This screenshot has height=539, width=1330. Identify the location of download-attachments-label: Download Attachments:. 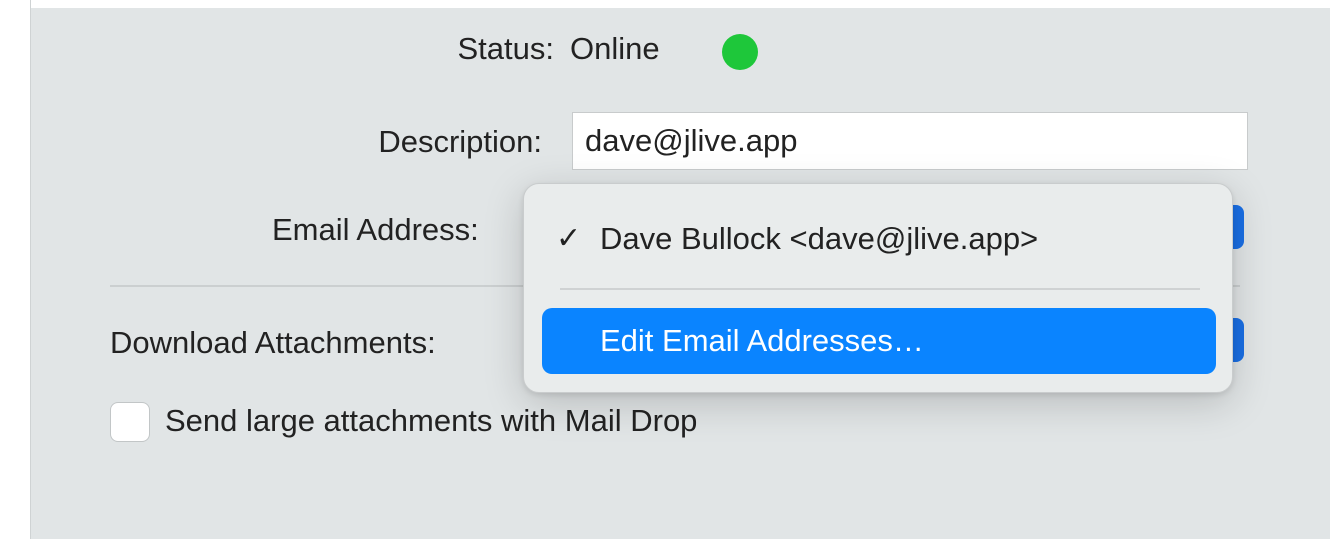
(273, 342).